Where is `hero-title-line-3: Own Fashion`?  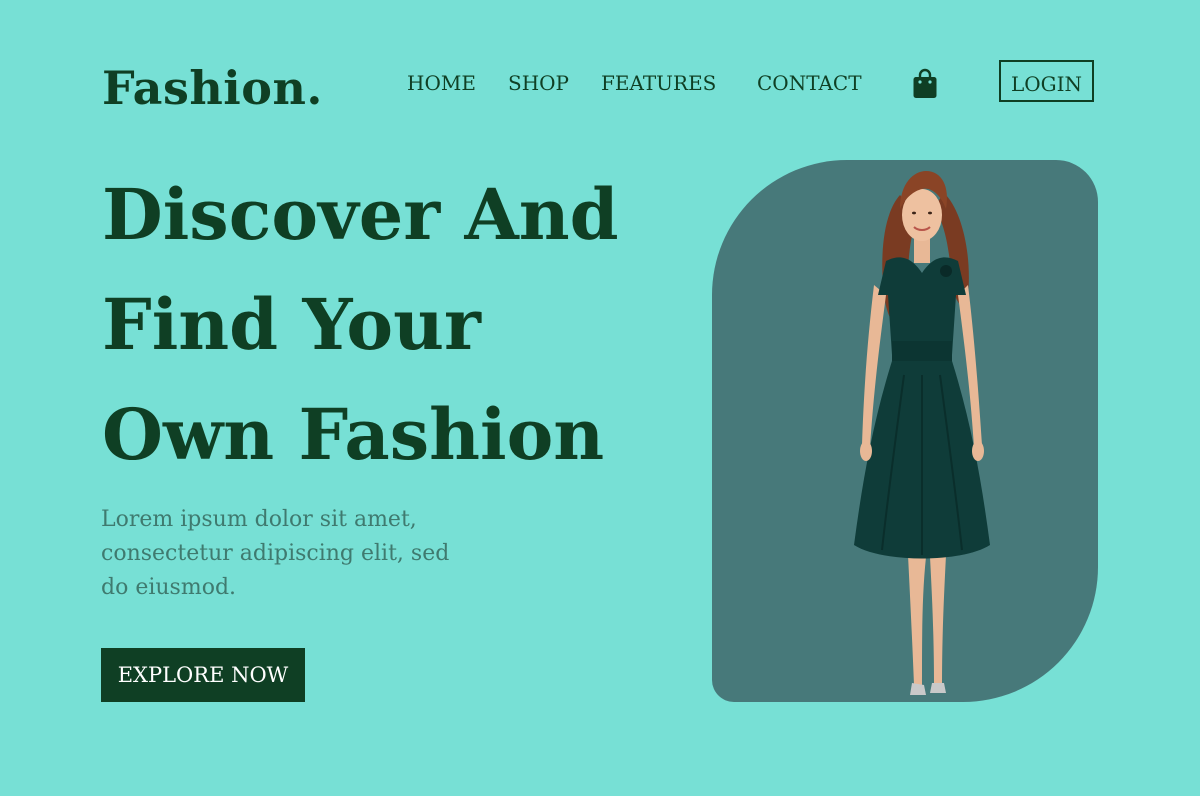 hero-title-line-3: Own Fashion is located at coordinates (353, 434).